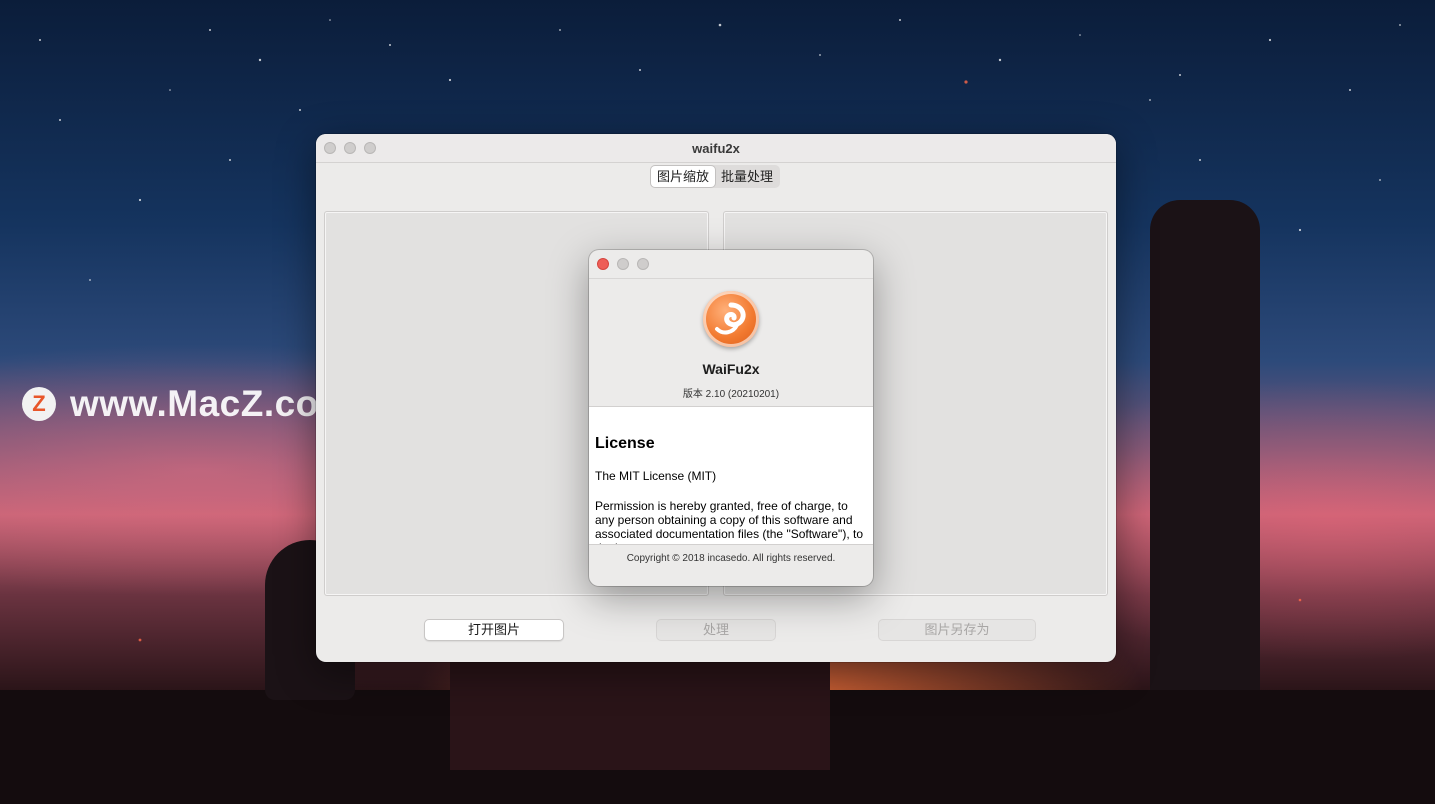 Image resolution: width=1435 pixels, height=804 pixels. I want to click on main-titlebar: waifu2x, so click(716, 148).